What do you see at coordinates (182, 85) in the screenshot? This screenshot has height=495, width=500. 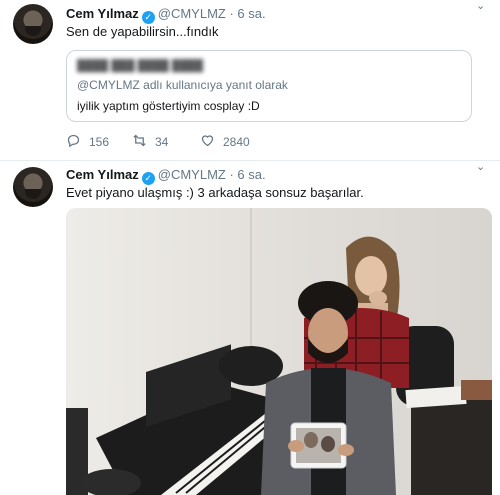 I see `quoted-reply-context: @CMYLMZ adlı kullanıcıya yanıt olarak` at bounding box center [182, 85].